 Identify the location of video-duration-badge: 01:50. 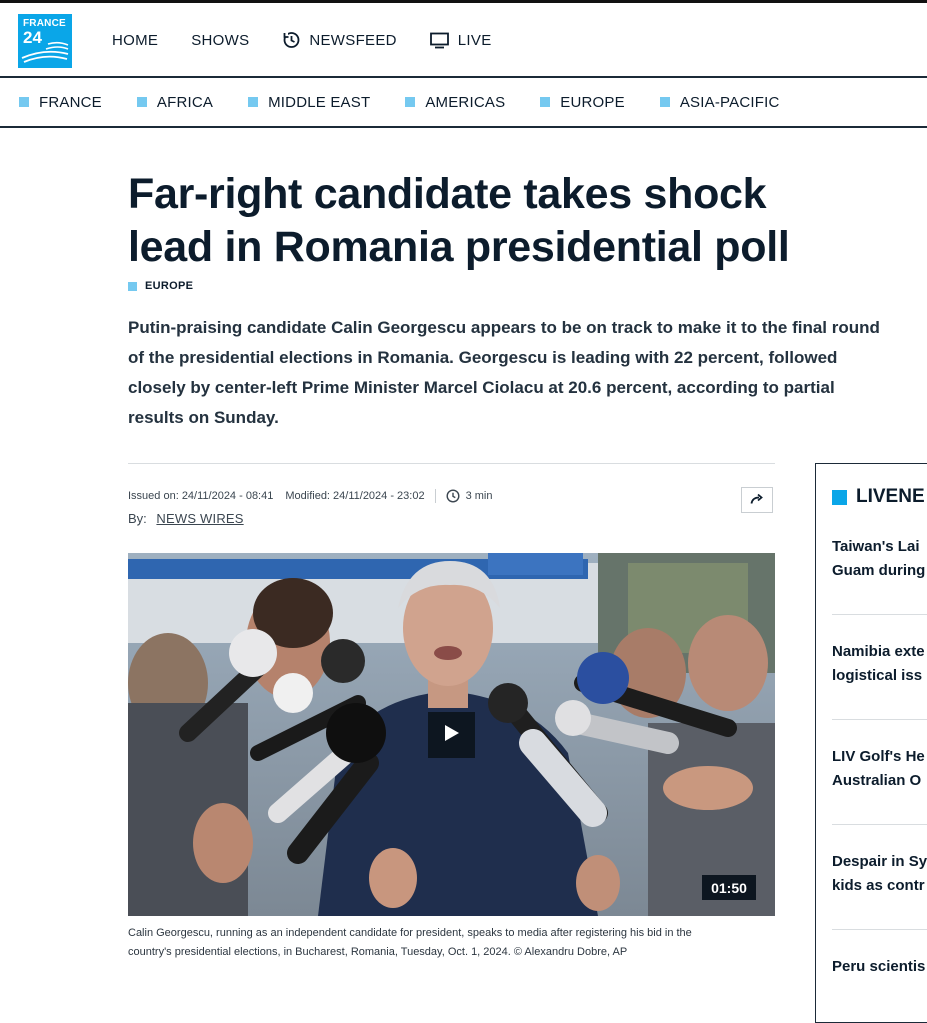
(729, 887).